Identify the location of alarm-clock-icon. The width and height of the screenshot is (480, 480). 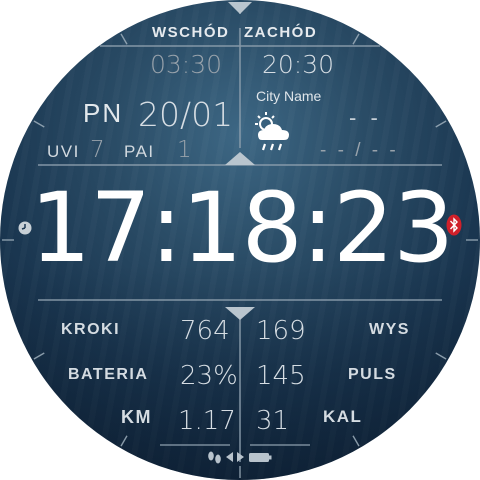
(25, 230).